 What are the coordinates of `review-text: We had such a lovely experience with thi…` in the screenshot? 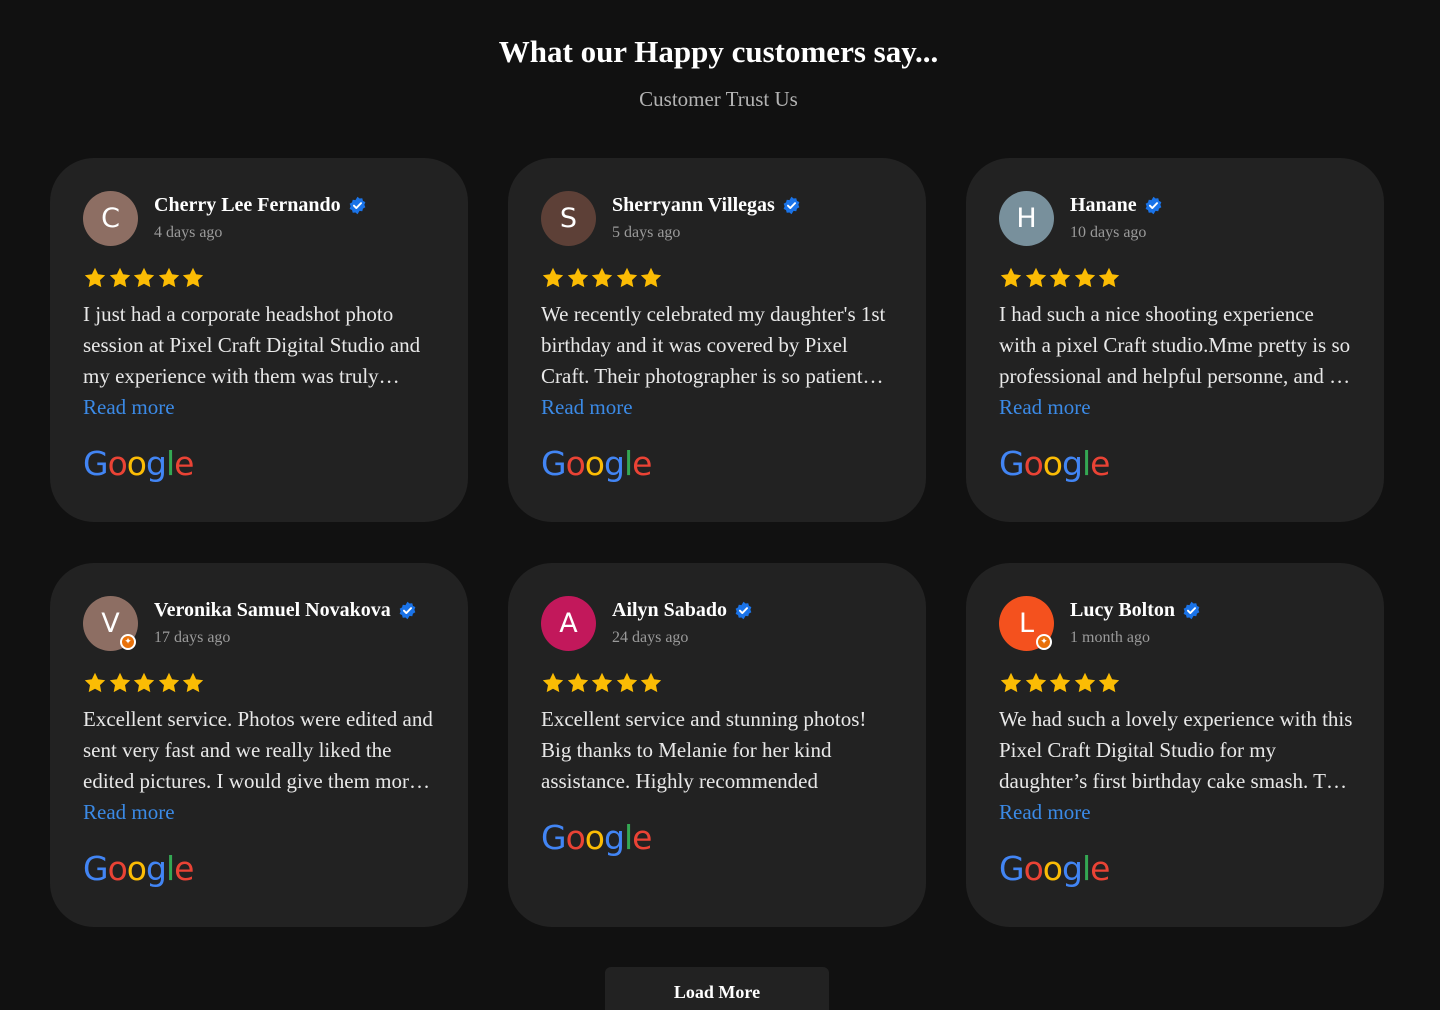 It's located at (1176, 750).